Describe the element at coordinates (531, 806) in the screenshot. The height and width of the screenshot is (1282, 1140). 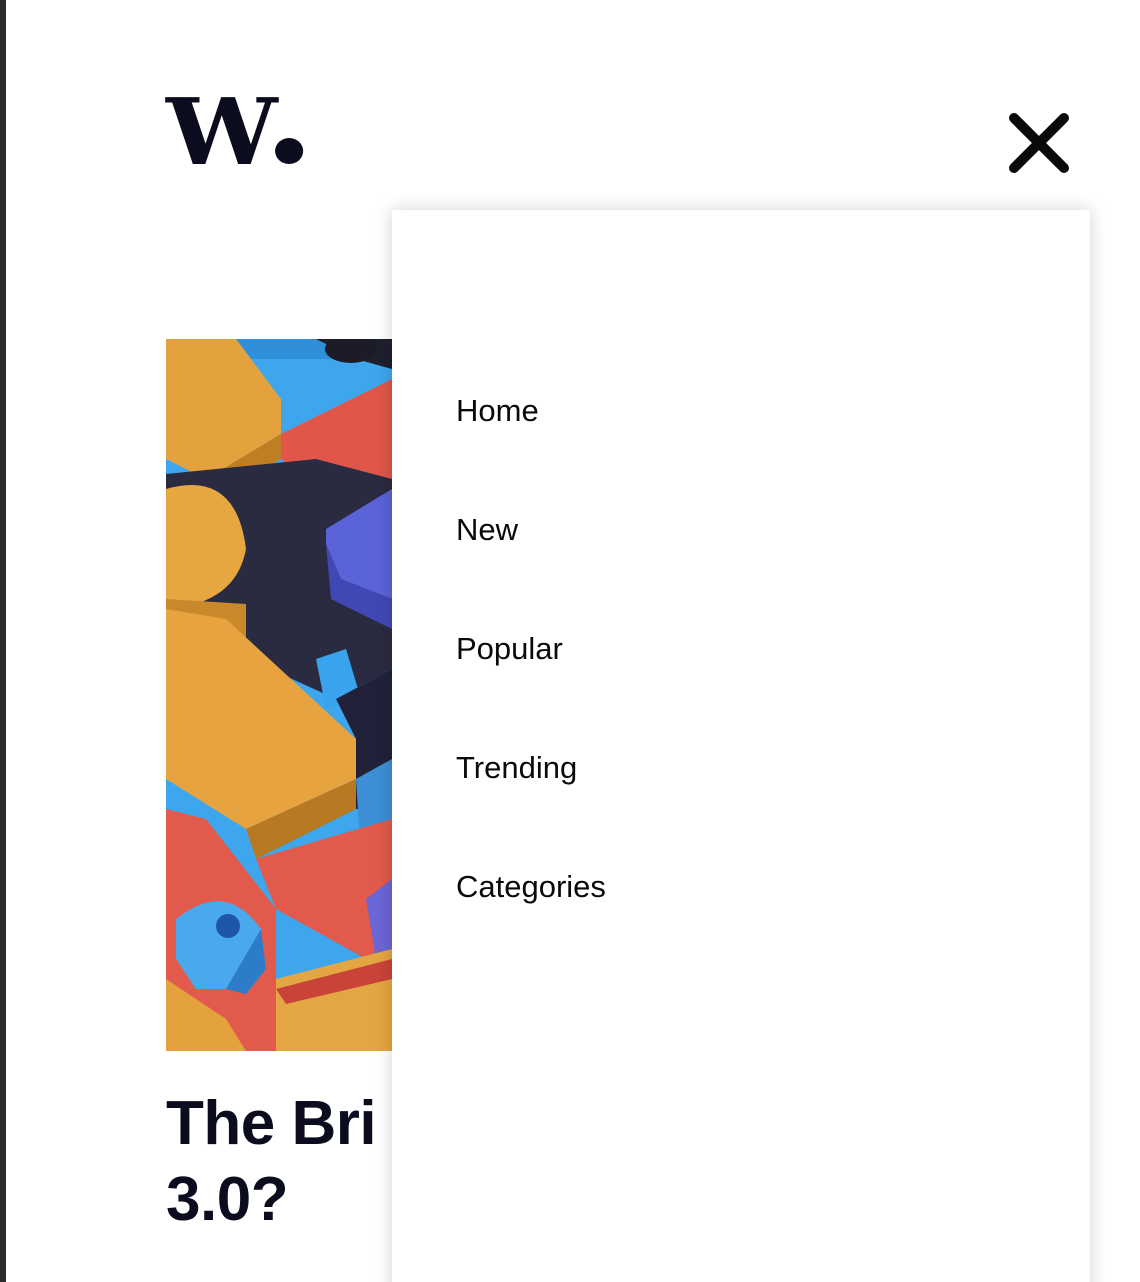
I see `nav-item-trending: Trending` at that location.